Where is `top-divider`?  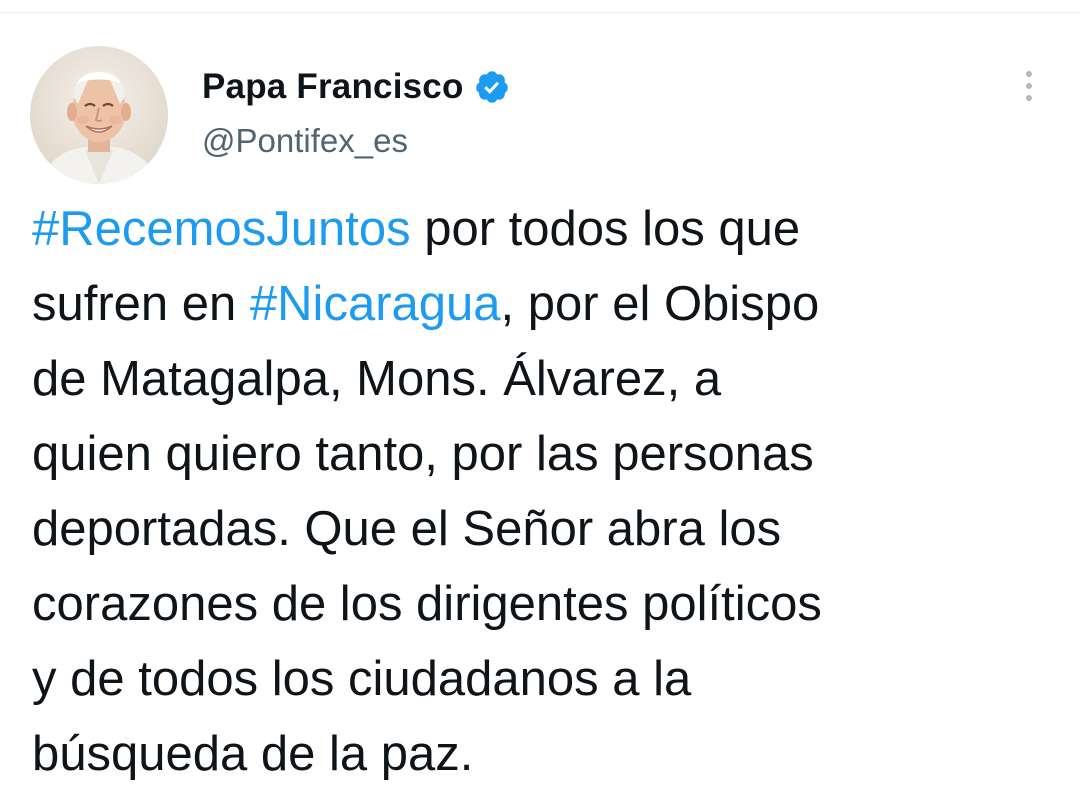
top-divider is located at coordinates (540, 12).